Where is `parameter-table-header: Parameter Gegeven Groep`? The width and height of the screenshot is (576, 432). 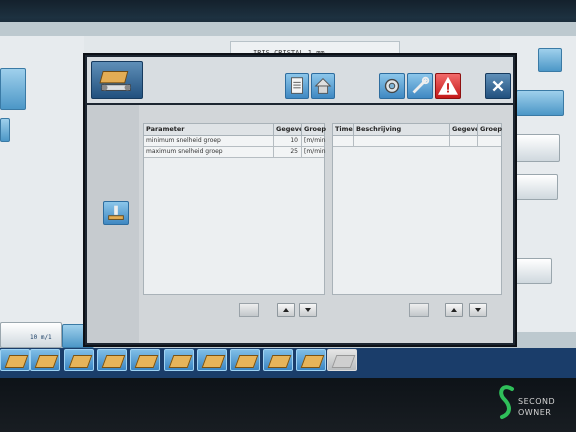
parameter-table-header: Parameter Gegeven Groep is located at coordinates (235, 130).